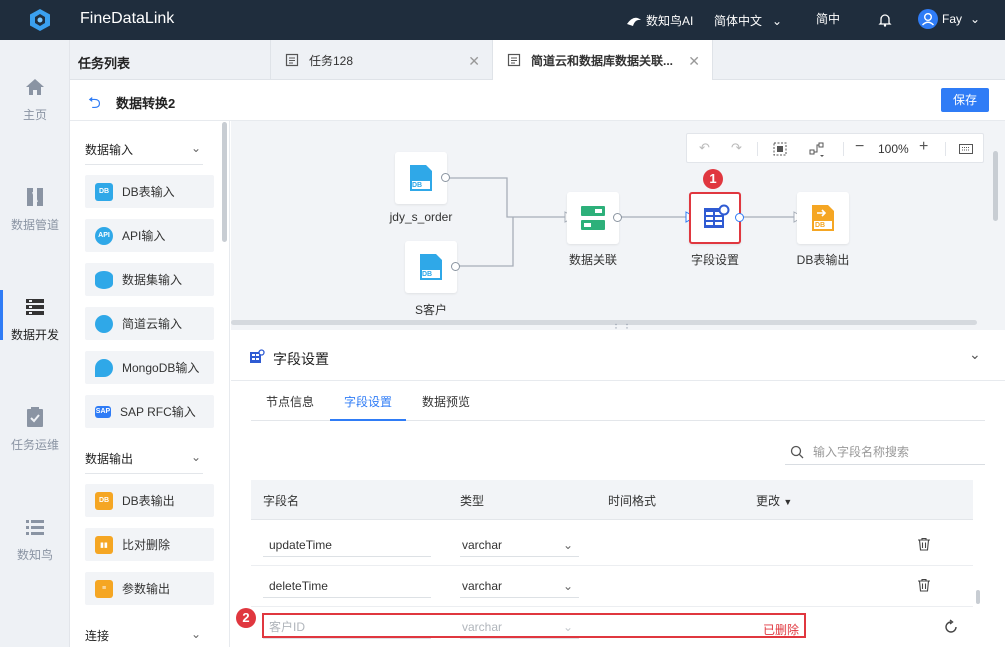 This screenshot has width=1005, height=648. I want to click on nav-home: 主页, so click(35, 99).